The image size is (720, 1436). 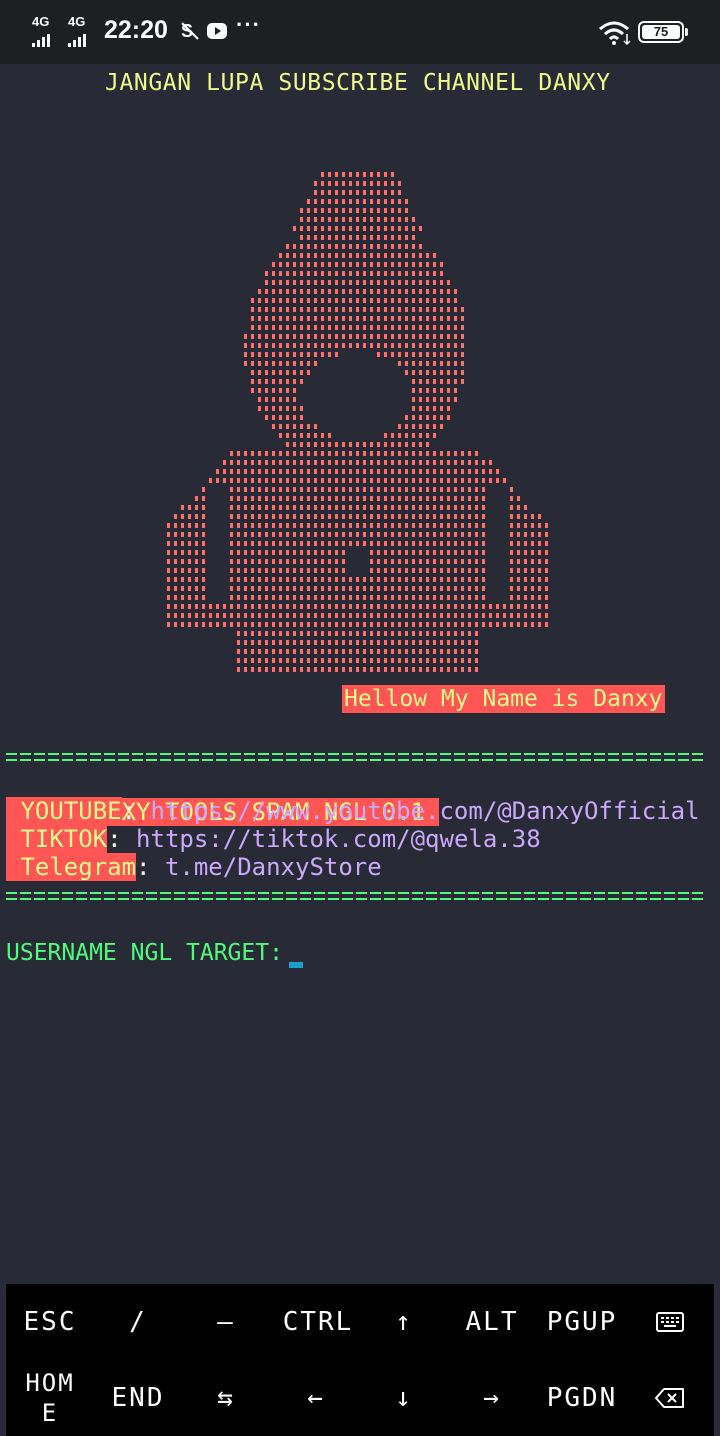 I want to click on key-left: ←, so click(x=316, y=1398).